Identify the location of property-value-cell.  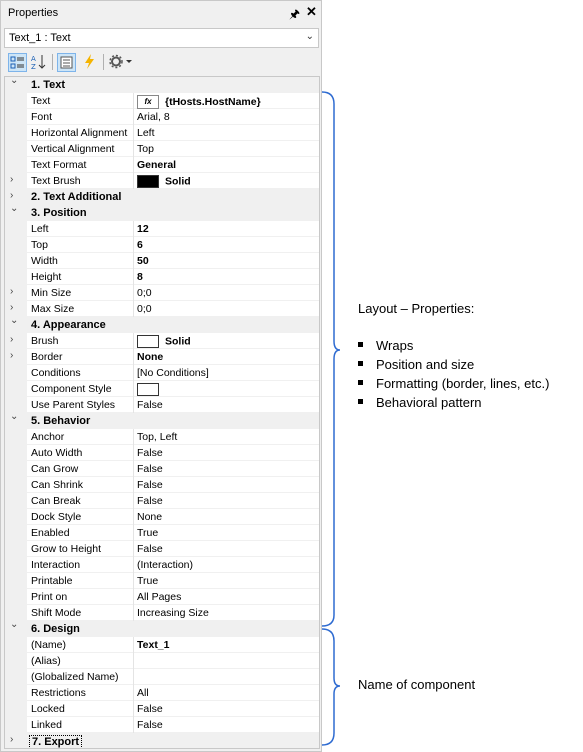
(151, 389).